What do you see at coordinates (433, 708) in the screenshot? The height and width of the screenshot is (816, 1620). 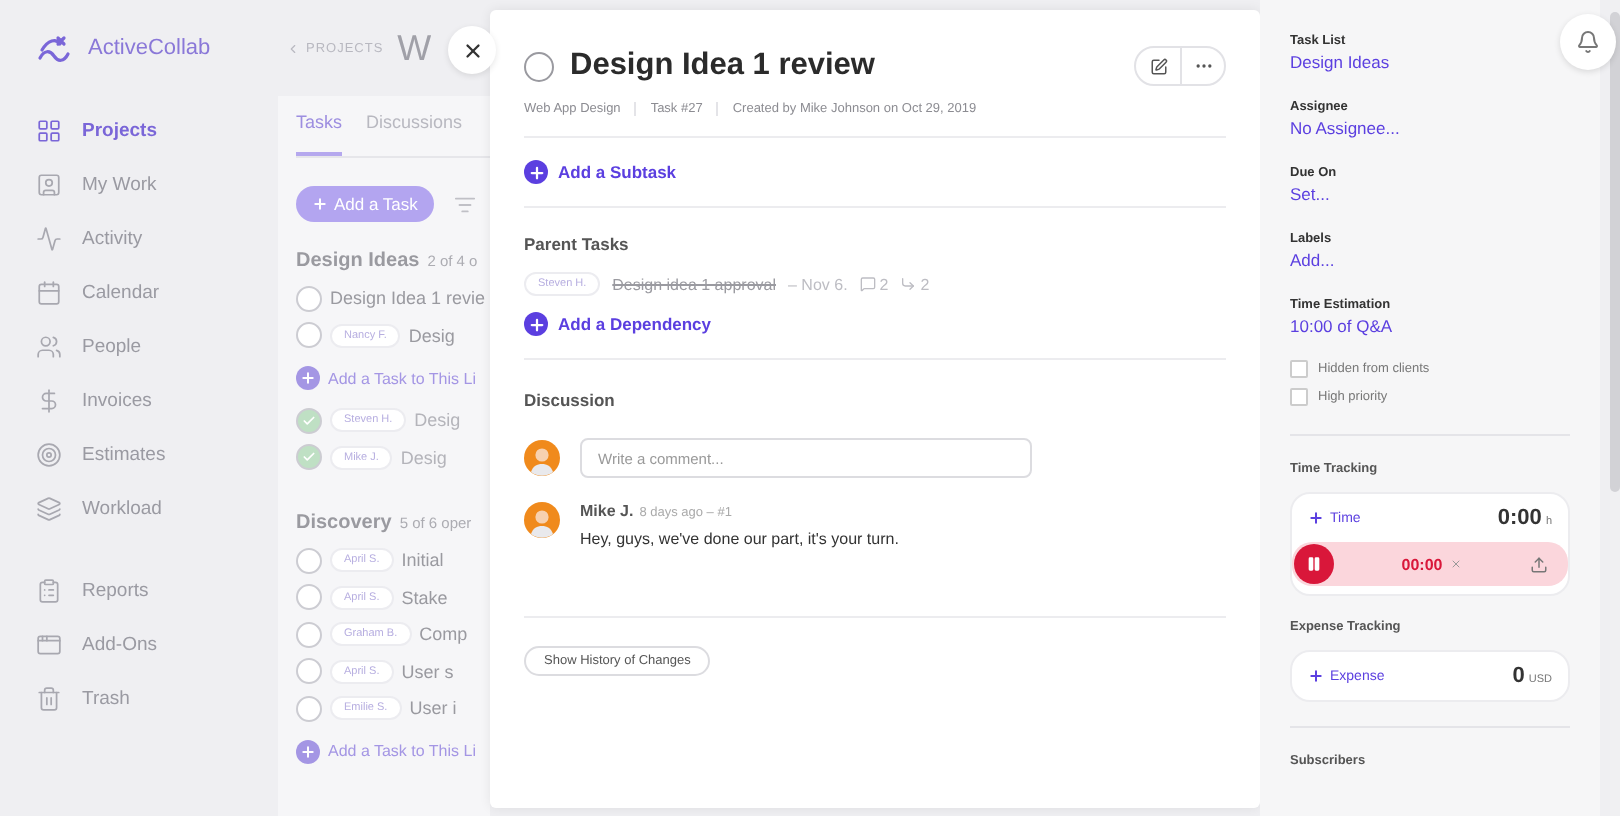 I see `task-title: User i` at bounding box center [433, 708].